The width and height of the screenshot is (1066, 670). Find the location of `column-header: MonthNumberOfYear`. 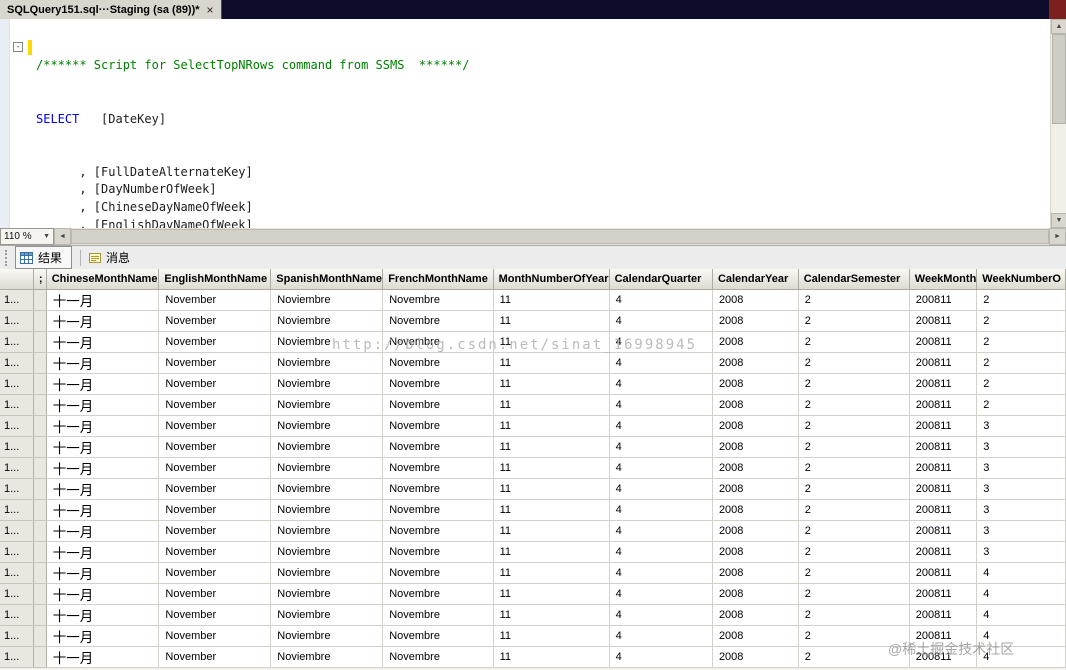

column-header: MonthNumberOfYear is located at coordinates (551, 279).